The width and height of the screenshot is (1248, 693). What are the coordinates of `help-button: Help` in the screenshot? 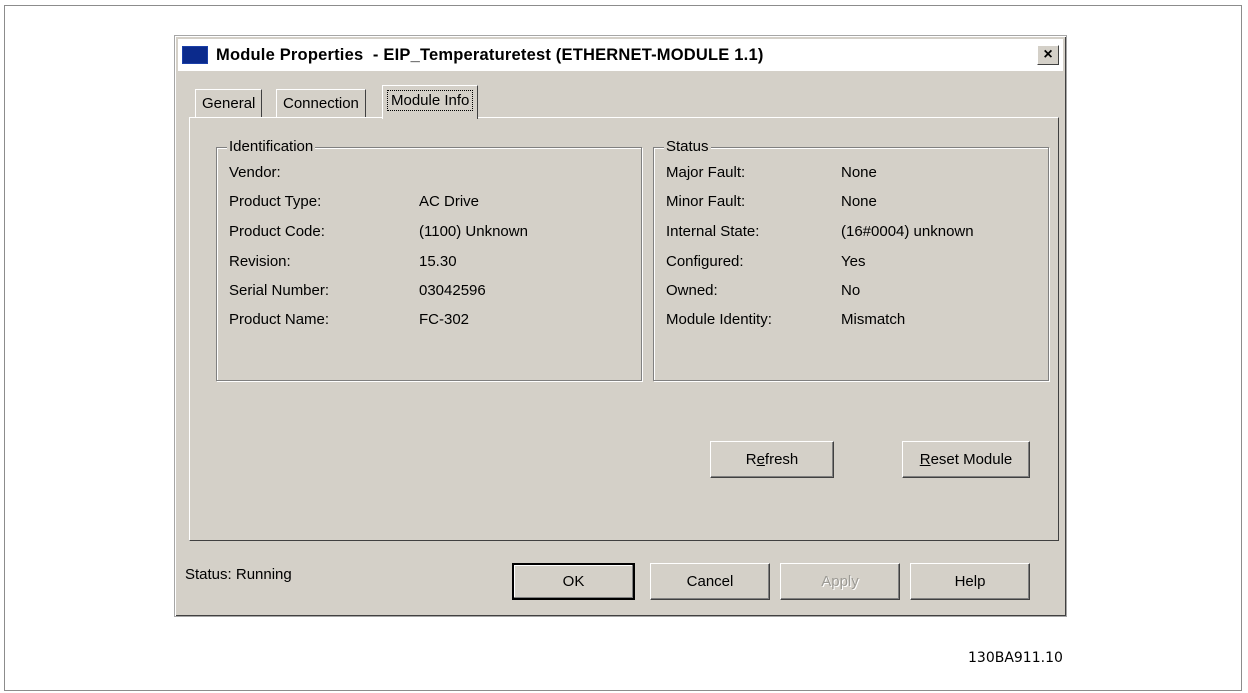 It's located at (970, 581).